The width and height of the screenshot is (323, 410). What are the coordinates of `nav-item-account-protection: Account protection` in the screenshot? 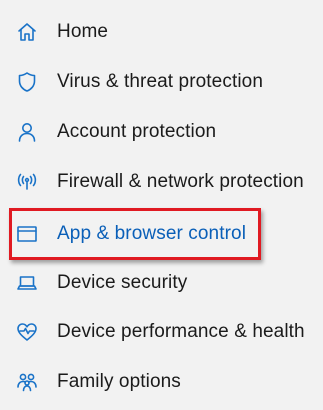 It's located at (161, 132).